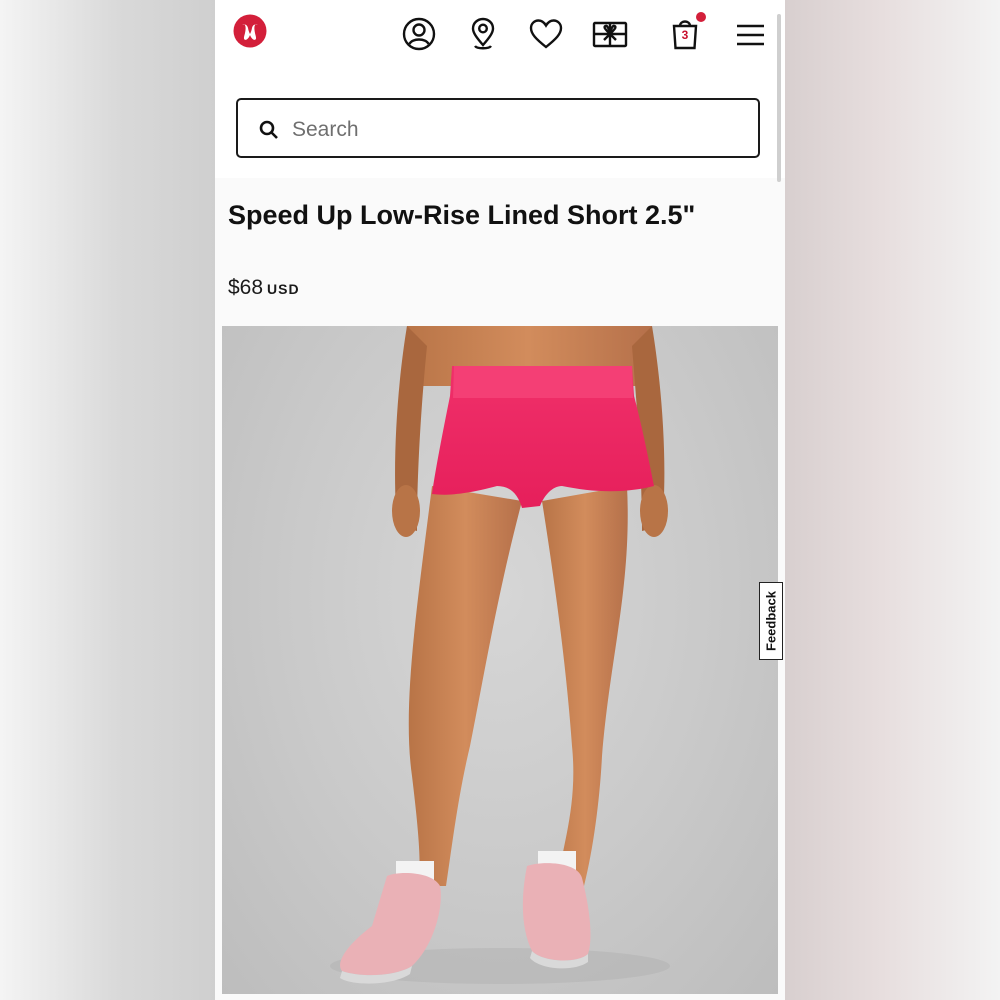 This screenshot has width=1000, height=1000. What do you see at coordinates (250, 31) in the screenshot?
I see `lululemon-logo` at bounding box center [250, 31].